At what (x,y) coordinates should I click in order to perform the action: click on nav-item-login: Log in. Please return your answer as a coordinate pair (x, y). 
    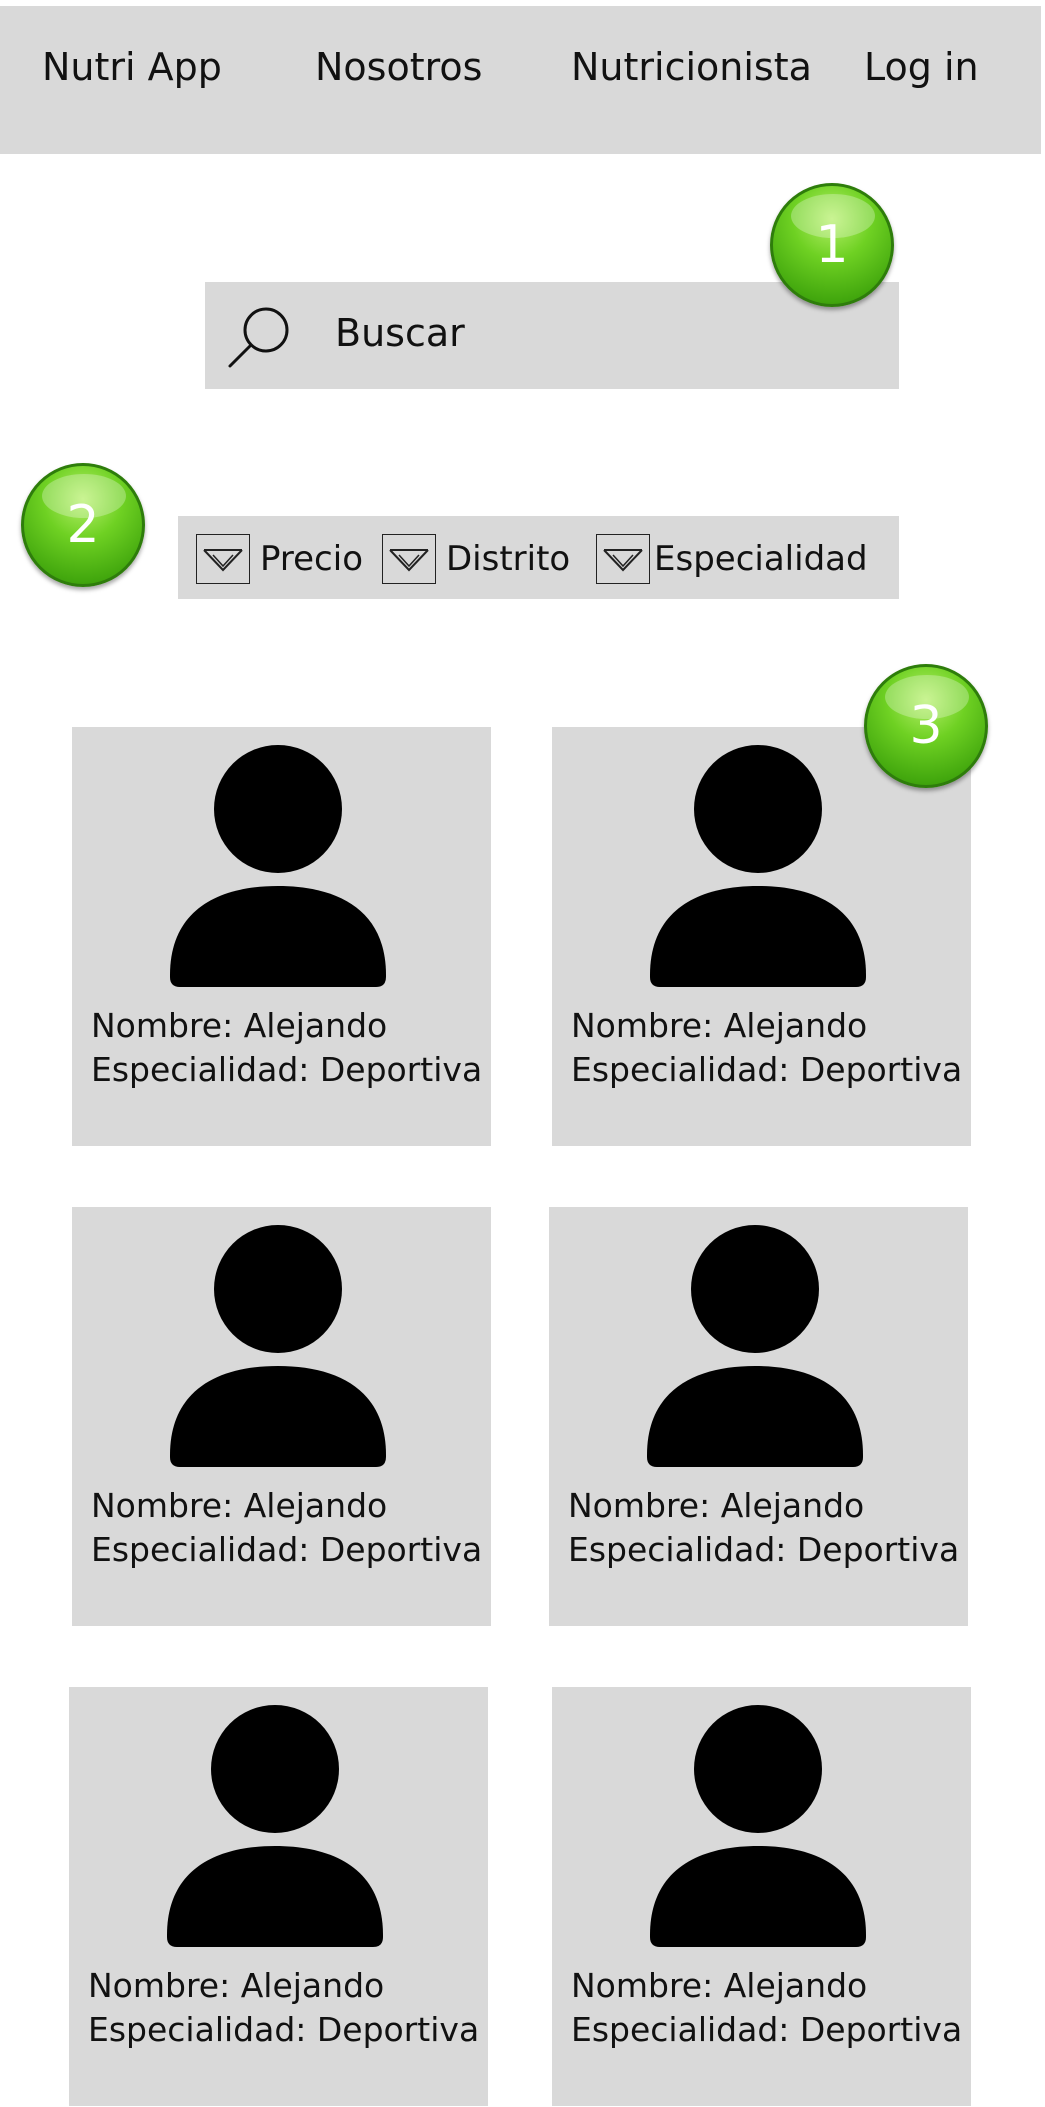
    Looking at the image, I should click on (921, 67).